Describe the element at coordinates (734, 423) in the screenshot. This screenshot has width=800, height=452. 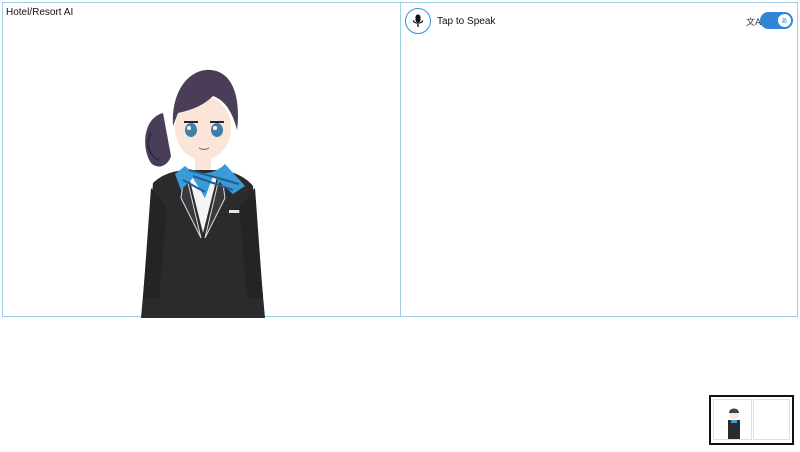
I see `thumbnail-avatar` at that location.